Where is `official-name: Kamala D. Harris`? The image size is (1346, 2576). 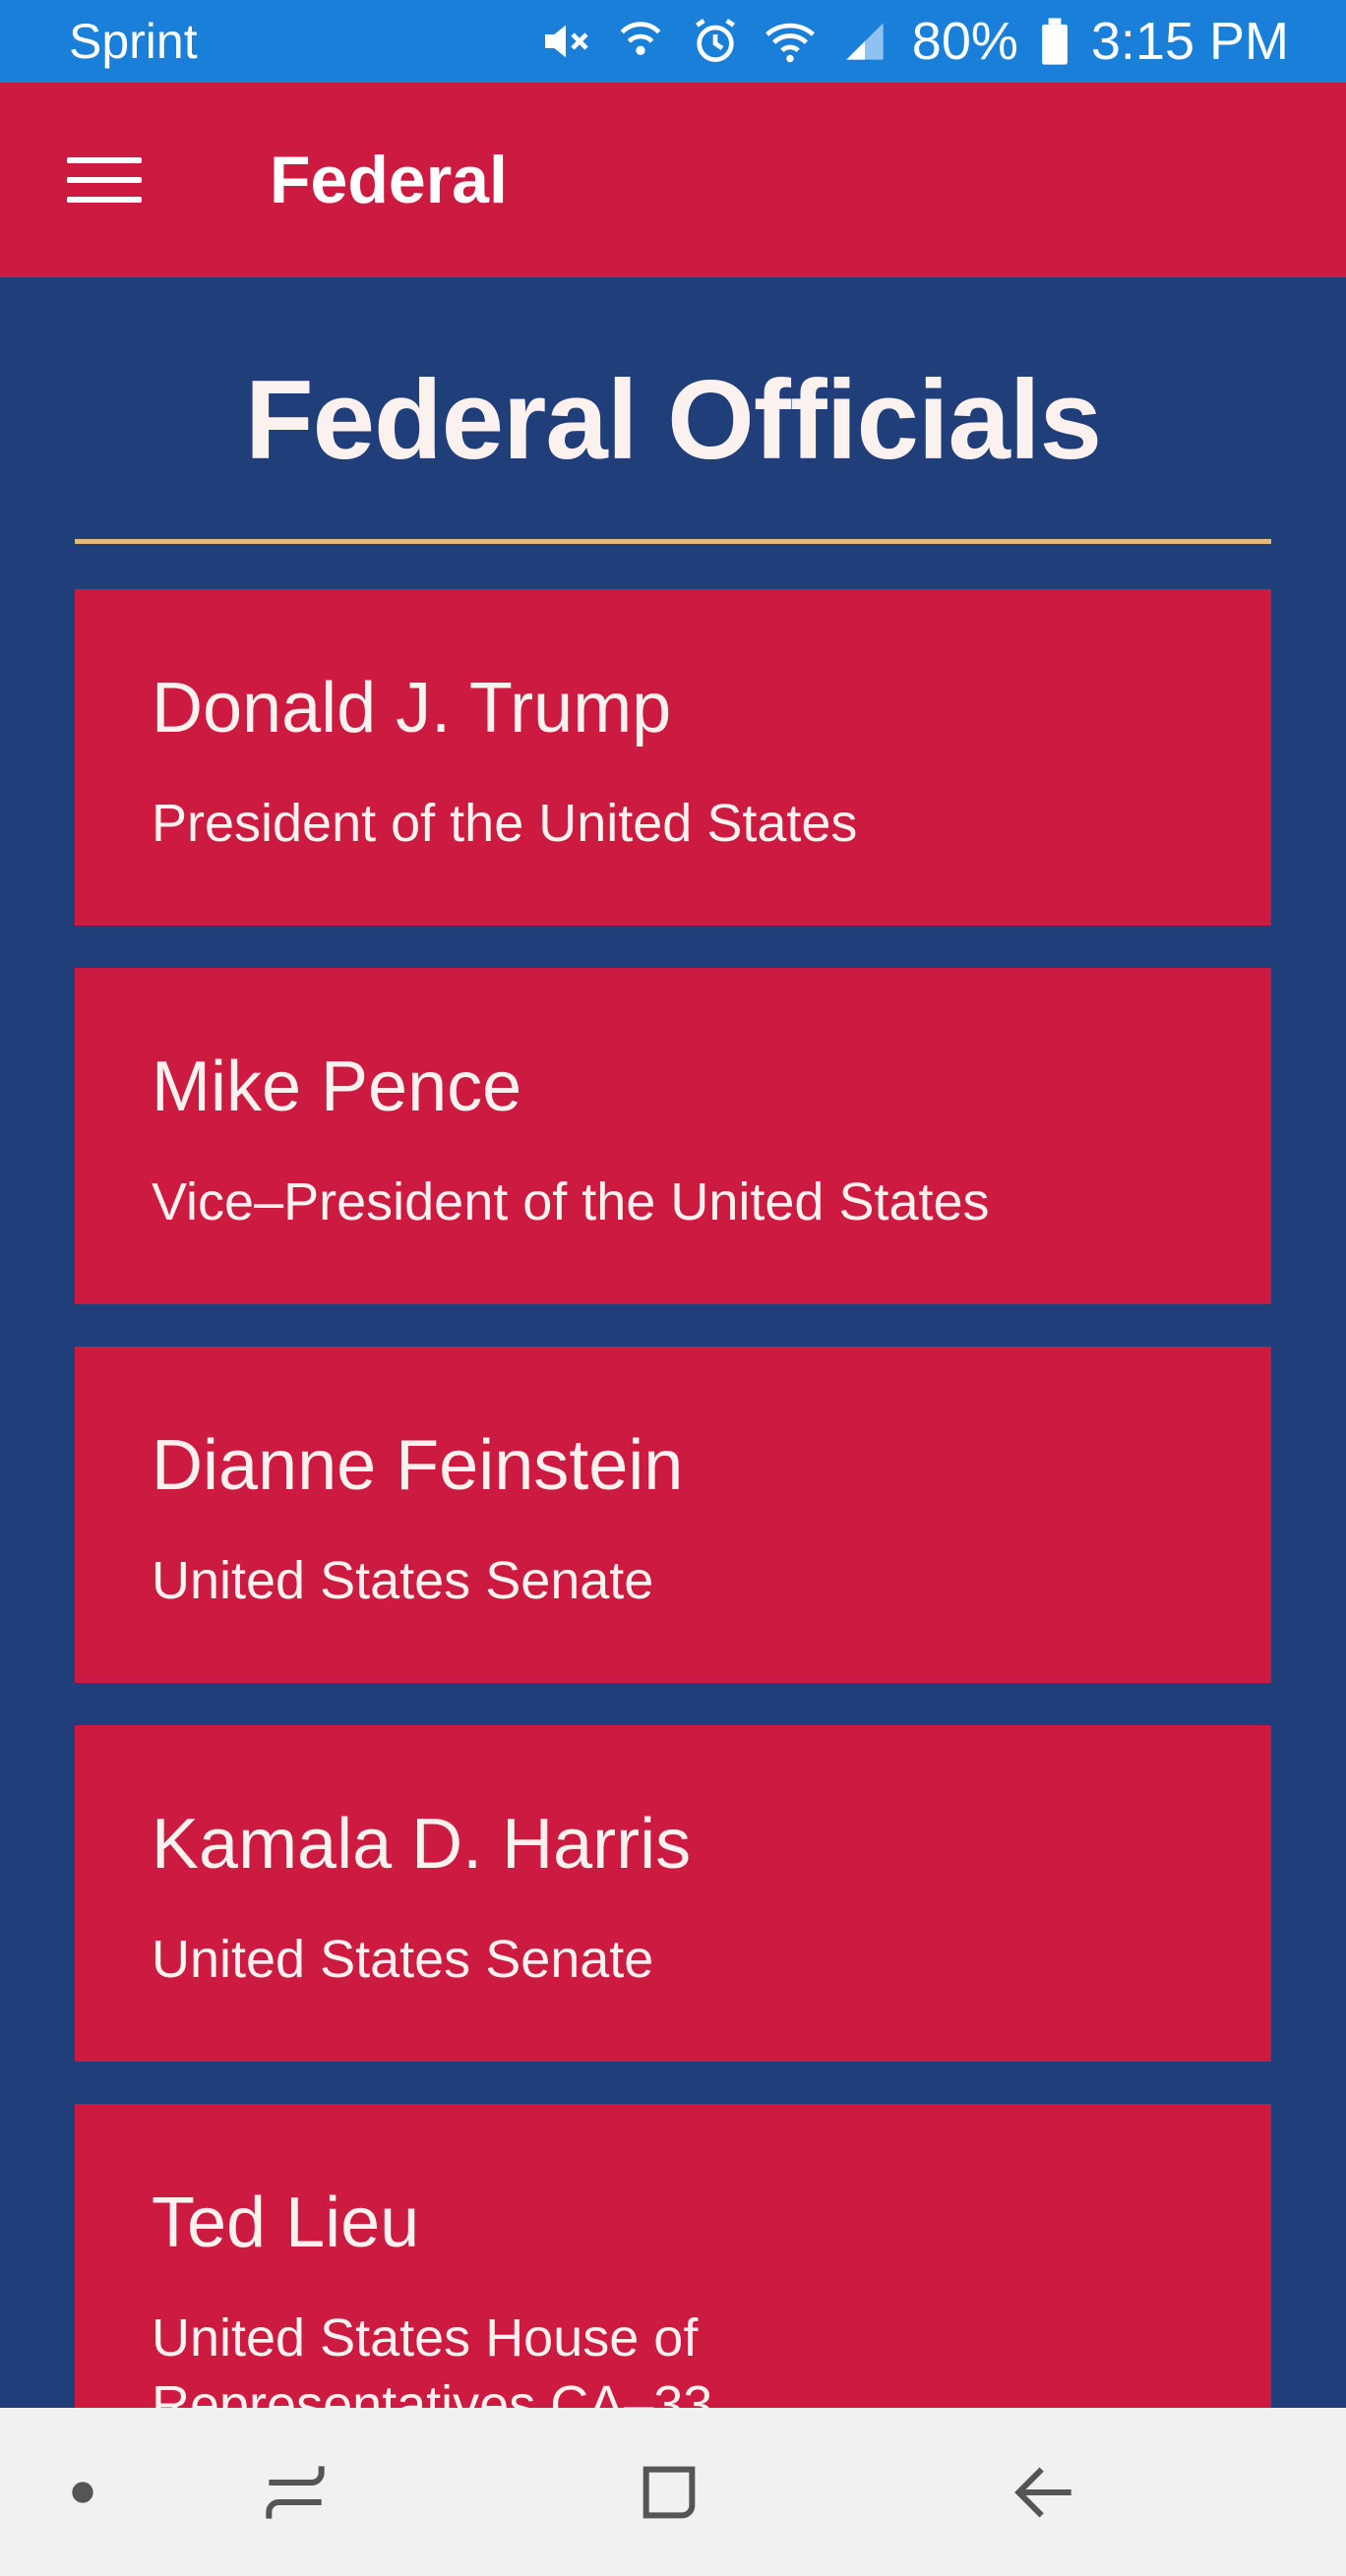 official-name: Kamala D. Harris is located at coordinates (422, 1845).